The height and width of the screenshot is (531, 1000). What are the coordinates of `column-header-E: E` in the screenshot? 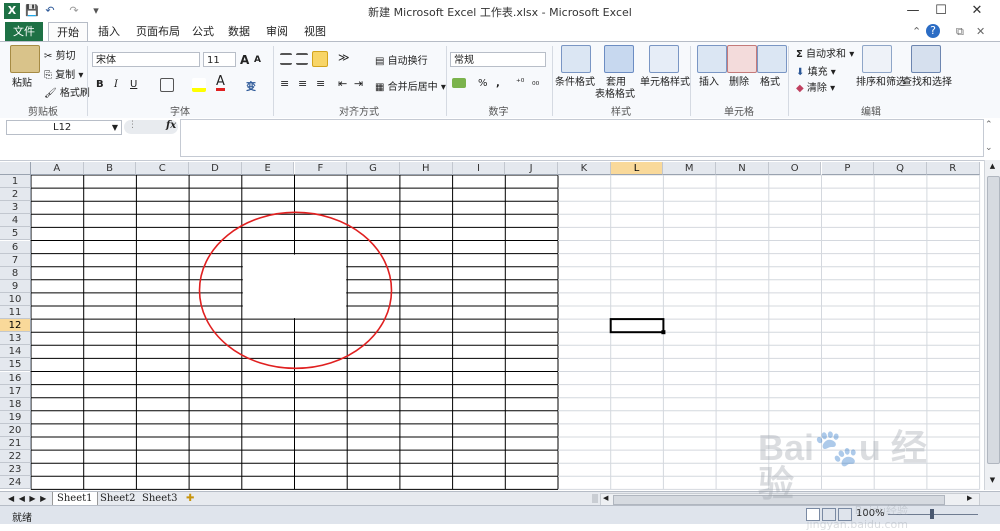 It's located at (268, 168).